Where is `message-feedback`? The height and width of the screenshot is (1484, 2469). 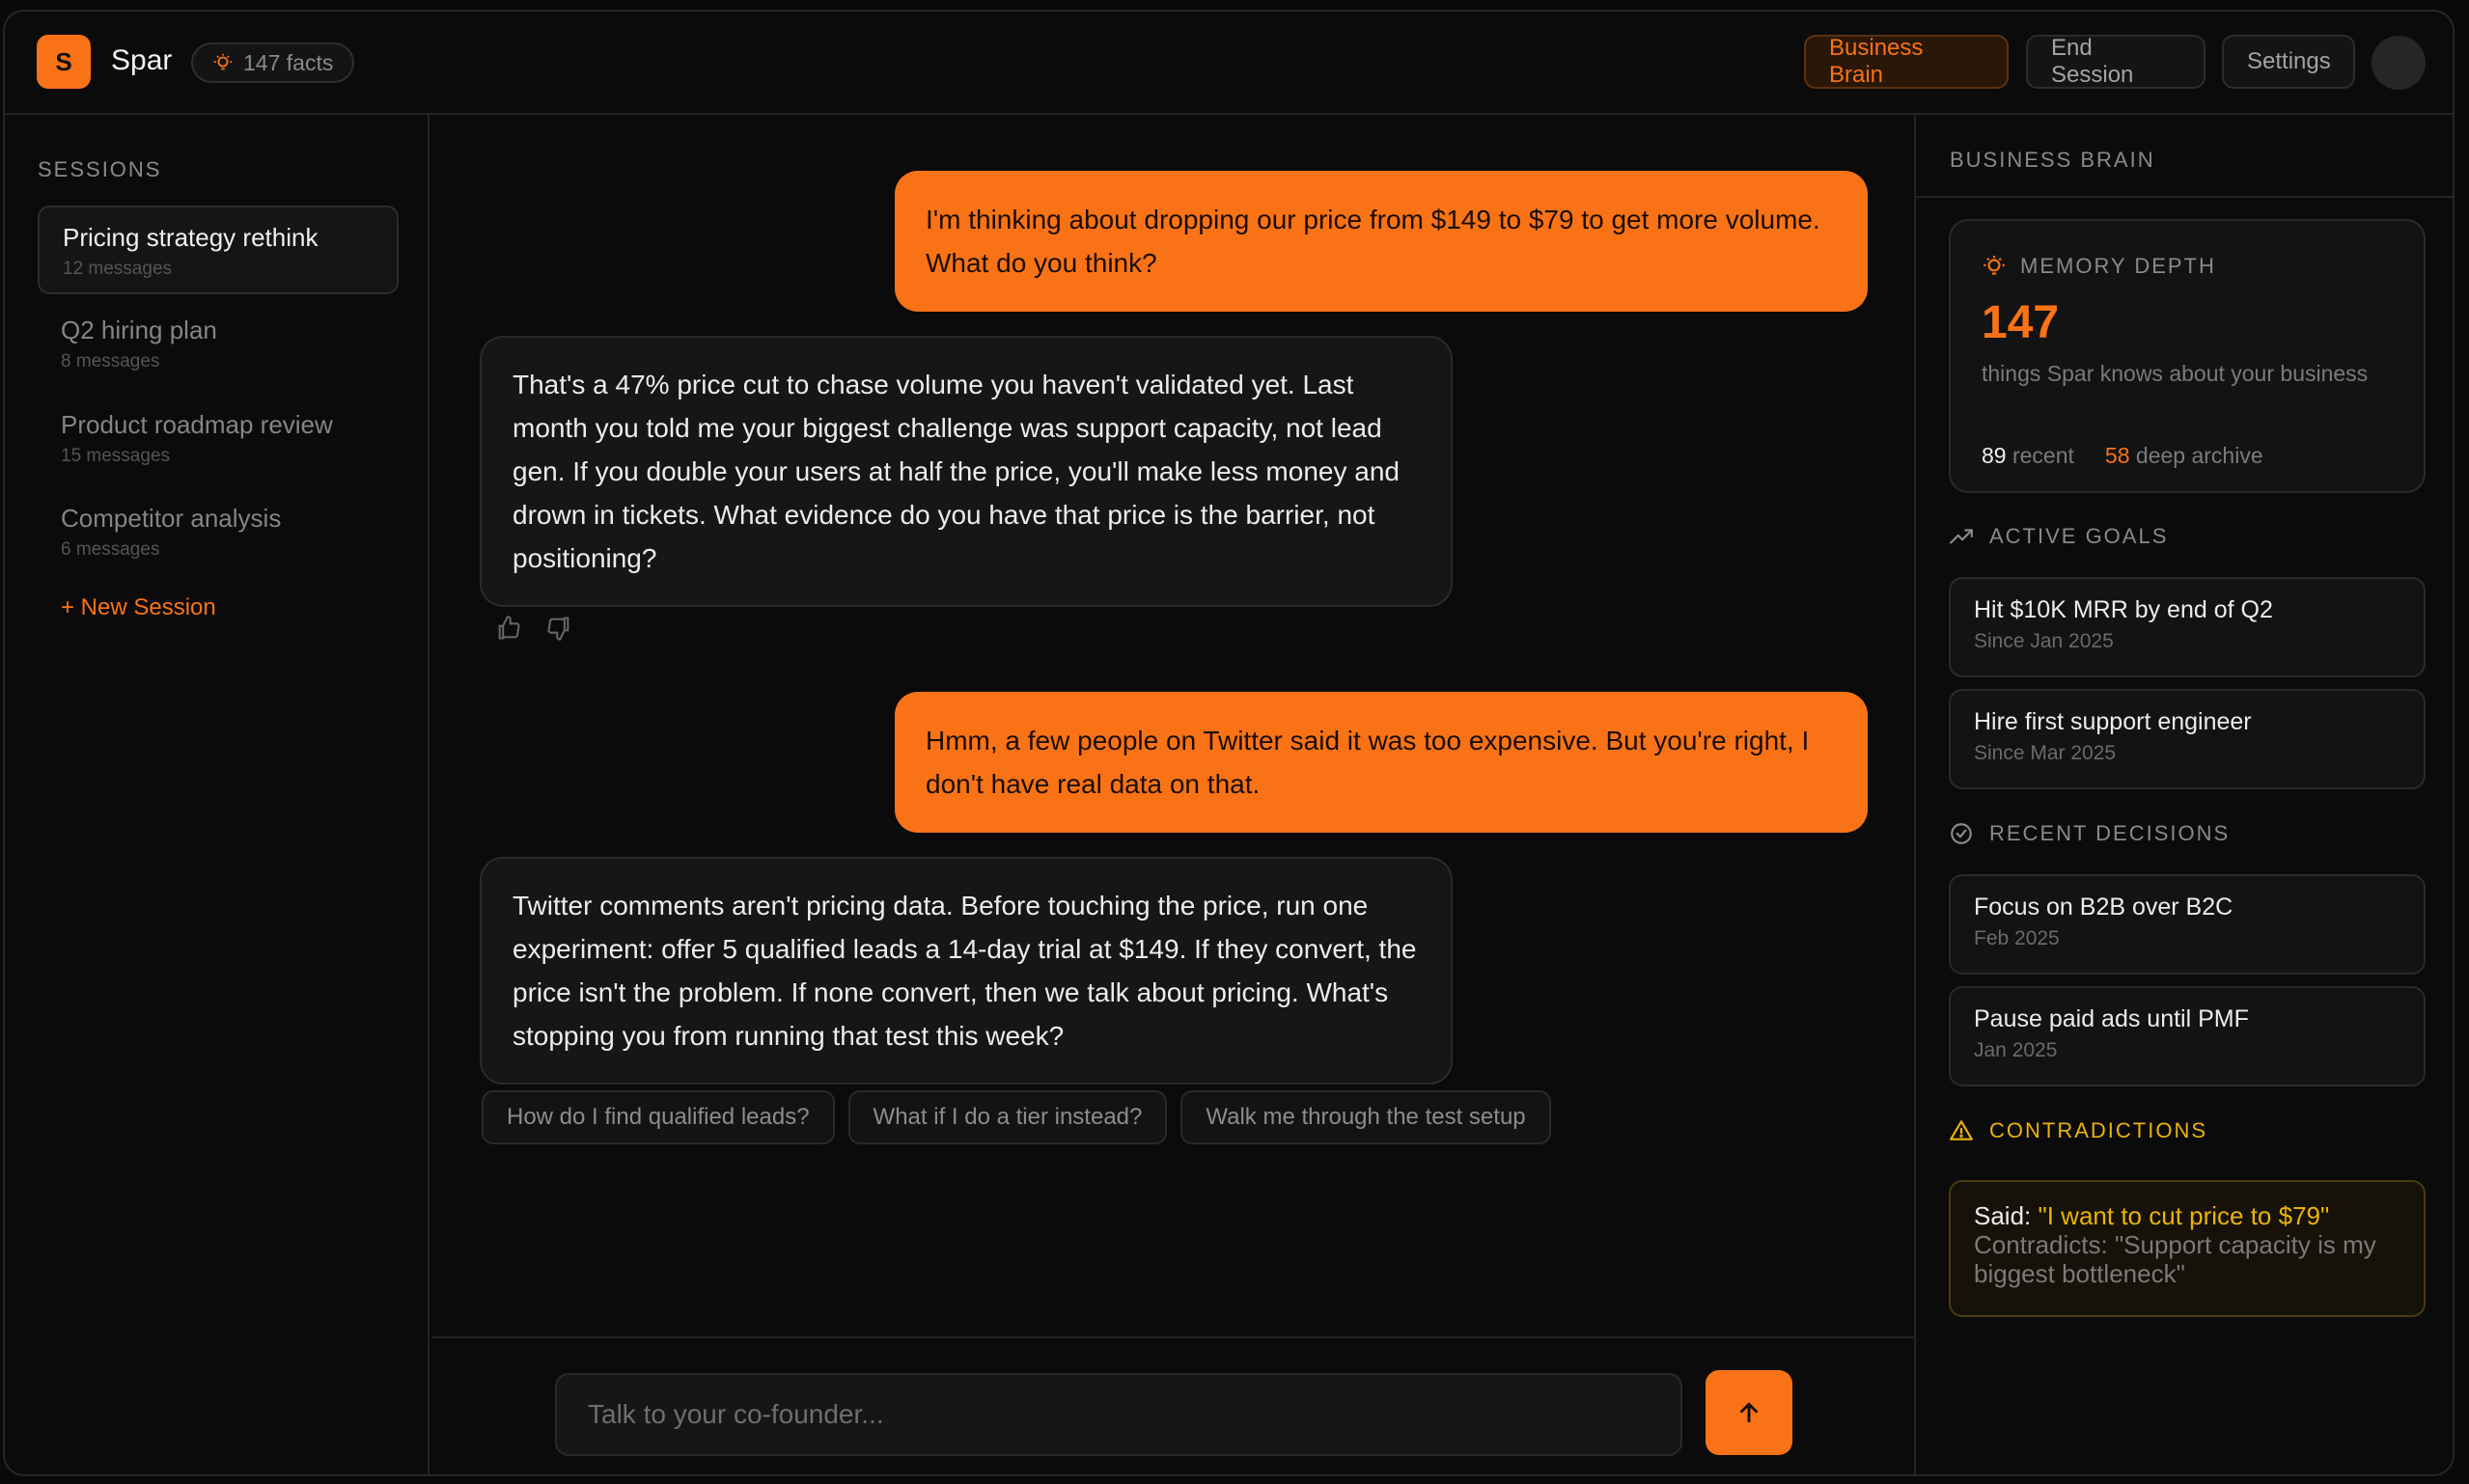
message-feedback is located at coordinates (533, 628).